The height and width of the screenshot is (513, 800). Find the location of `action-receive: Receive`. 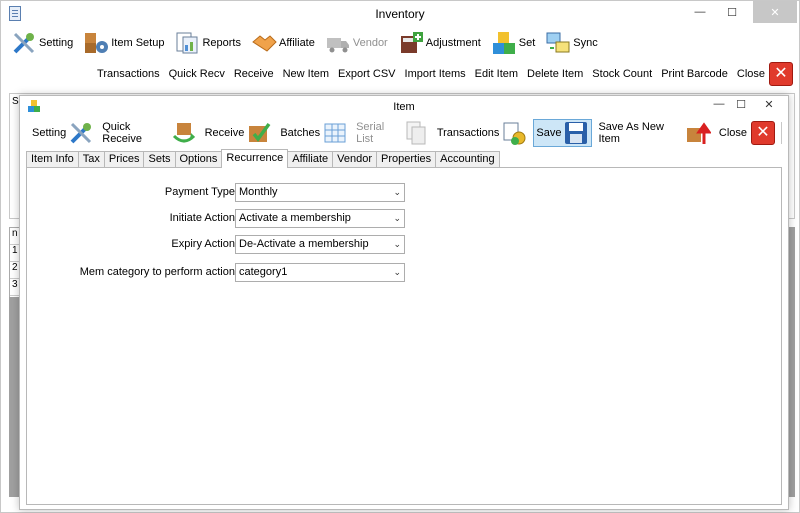

action-receive: Receive is located at coordinates (254, 74).